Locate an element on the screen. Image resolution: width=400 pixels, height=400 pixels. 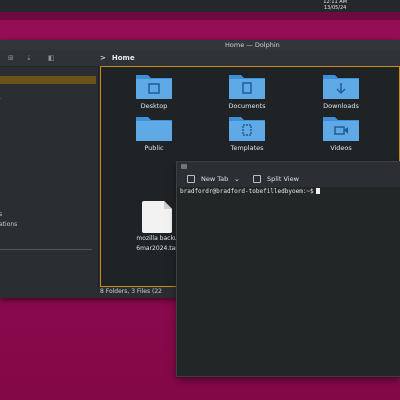
sidebar-item-fragment-2: ations is located at coordinates (8, 224).